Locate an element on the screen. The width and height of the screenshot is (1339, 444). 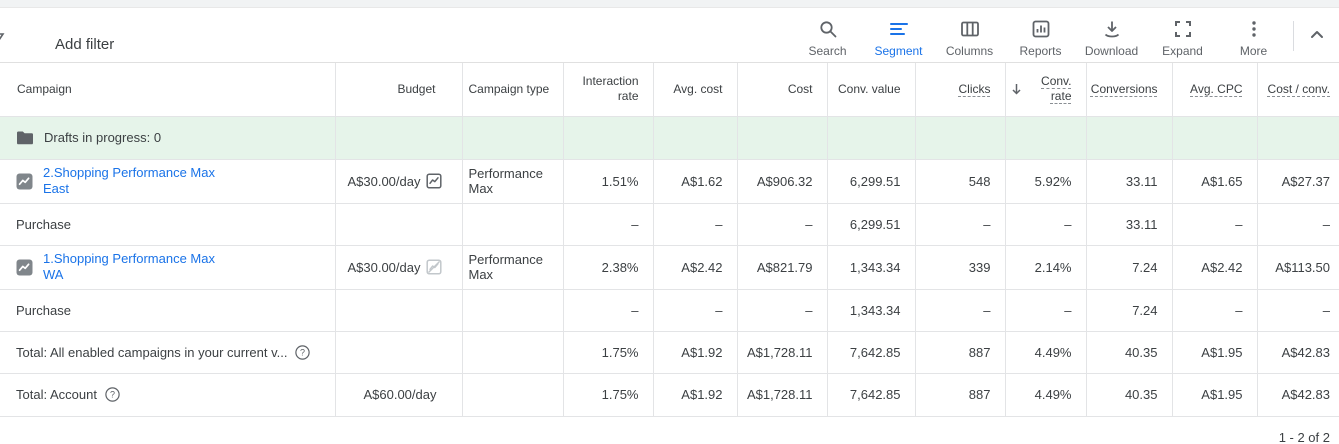
folder-icon is located at coordinates (25, 137).